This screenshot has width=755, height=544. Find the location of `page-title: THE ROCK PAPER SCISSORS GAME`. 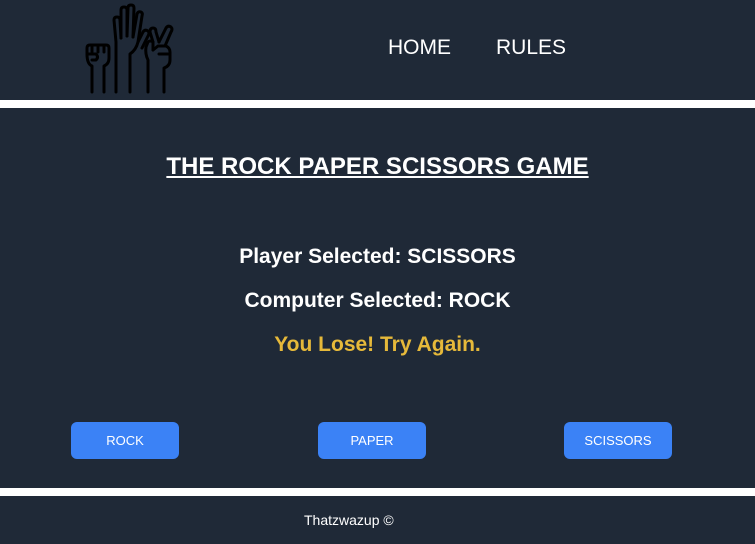

page-title: THE ROCK PAPER SCISSORS GAME is located at coordinates (377, 166).